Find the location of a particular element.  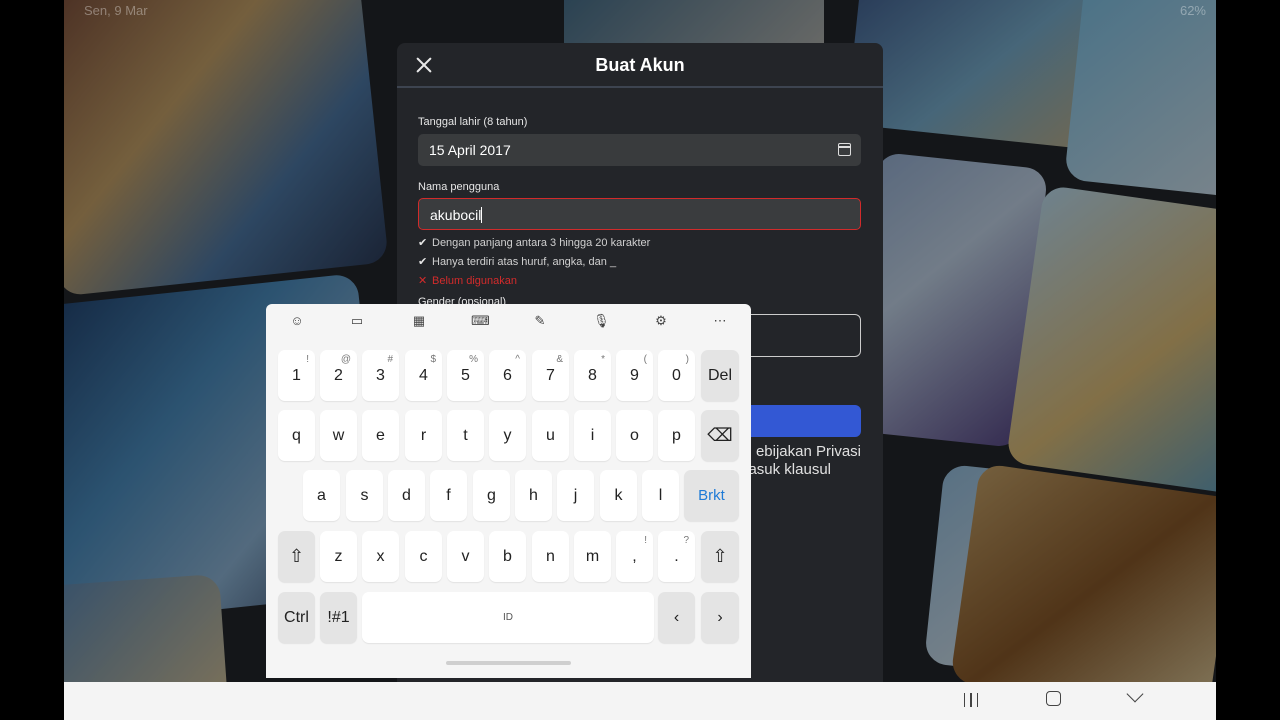

key-l: l is located at coordinates (660, 495).